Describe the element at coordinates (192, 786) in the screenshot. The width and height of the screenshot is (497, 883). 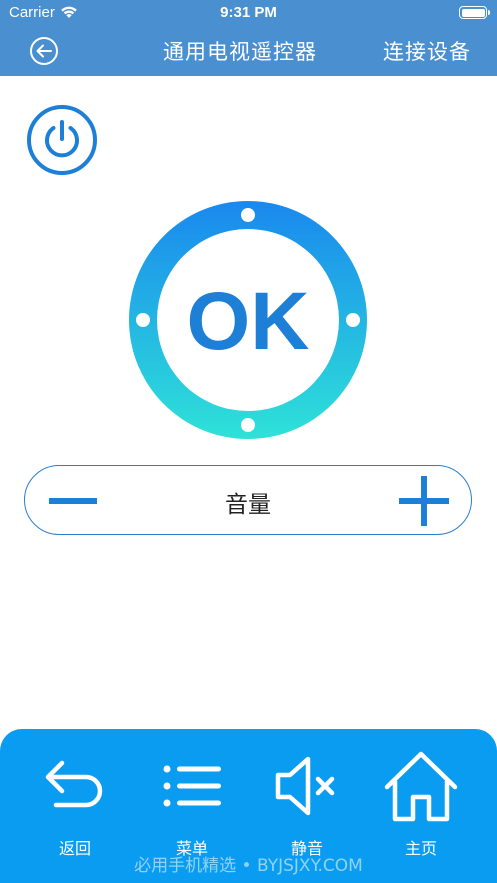
I see `menu-list-icon` at that location.